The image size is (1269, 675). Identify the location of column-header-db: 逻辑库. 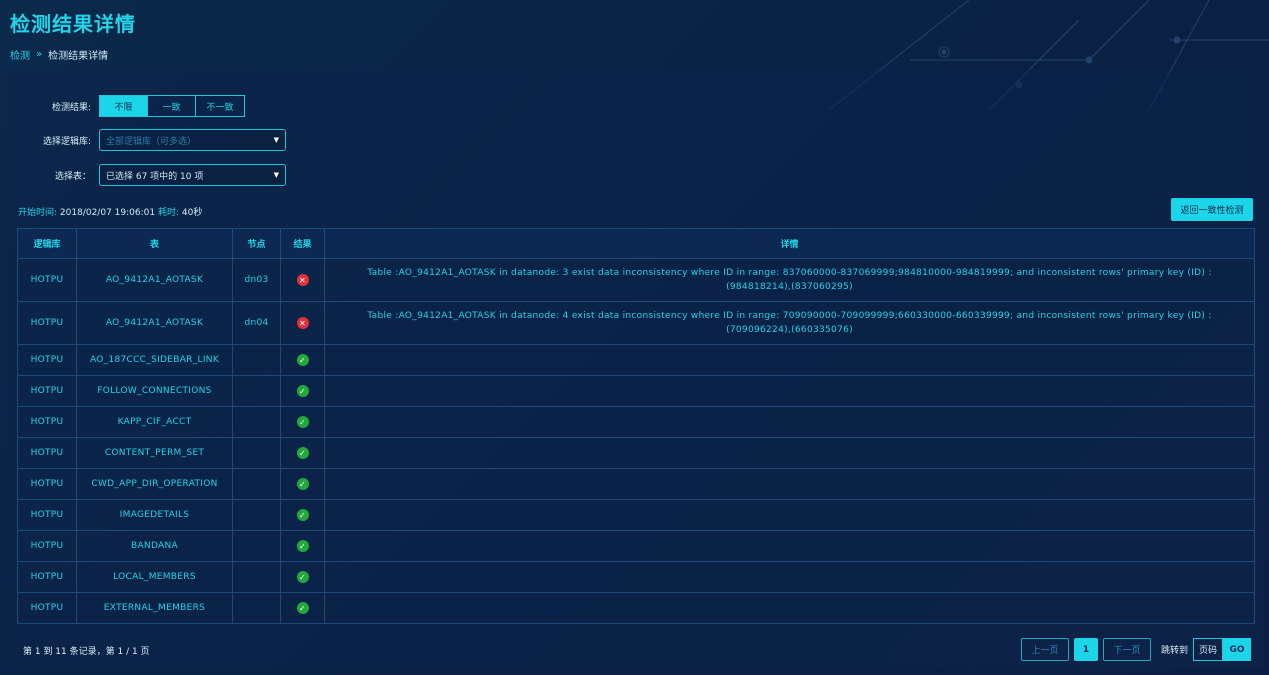
(47, 243).